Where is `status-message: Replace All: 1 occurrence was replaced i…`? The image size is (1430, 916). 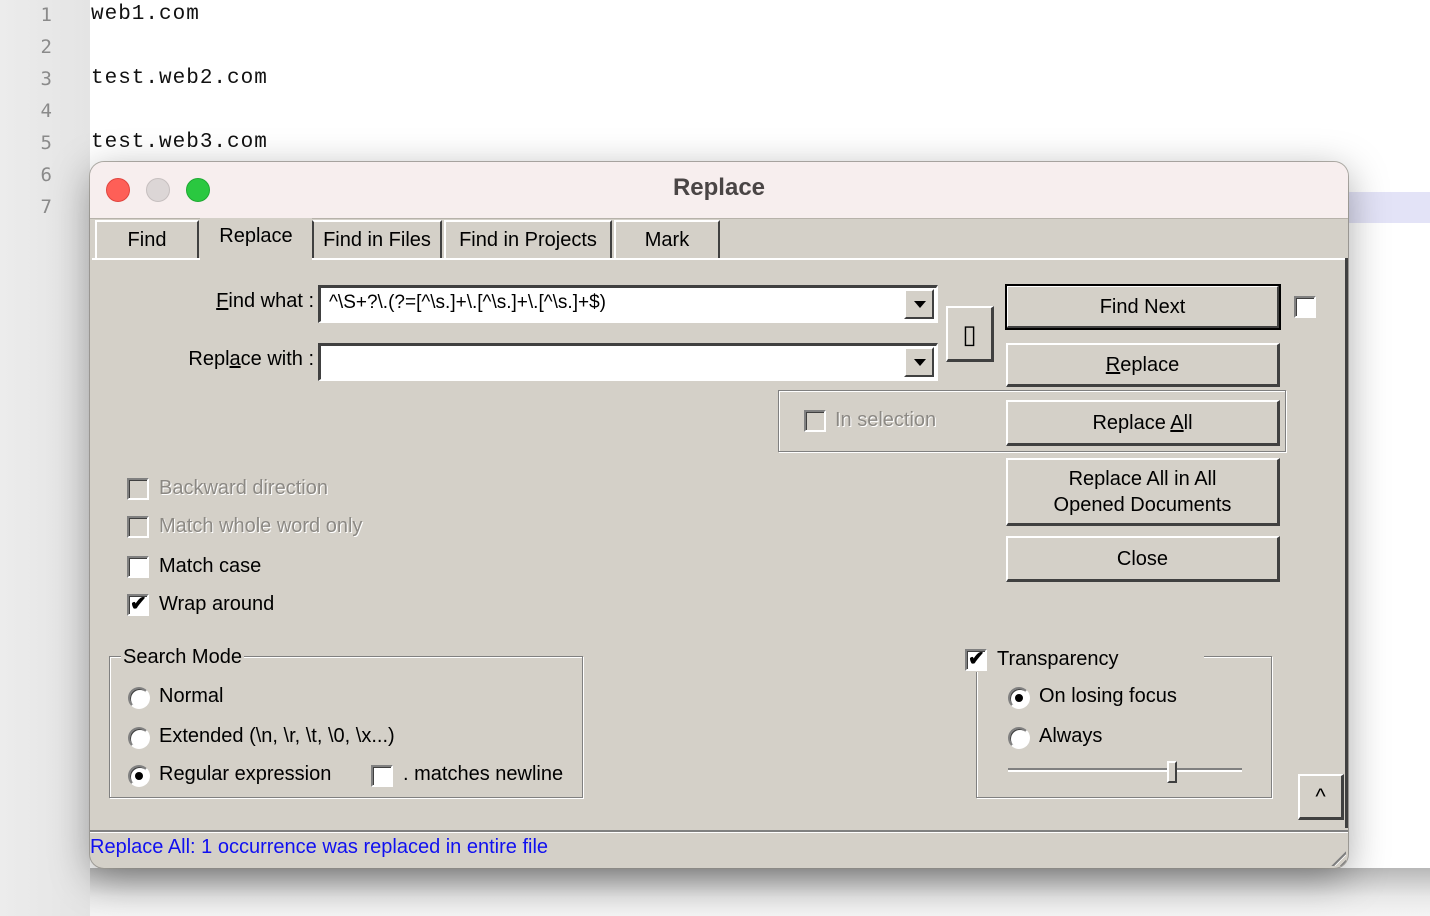
status-message: Replace All: 1 occurrence was replaced i… is located at coordinates (319, 847).